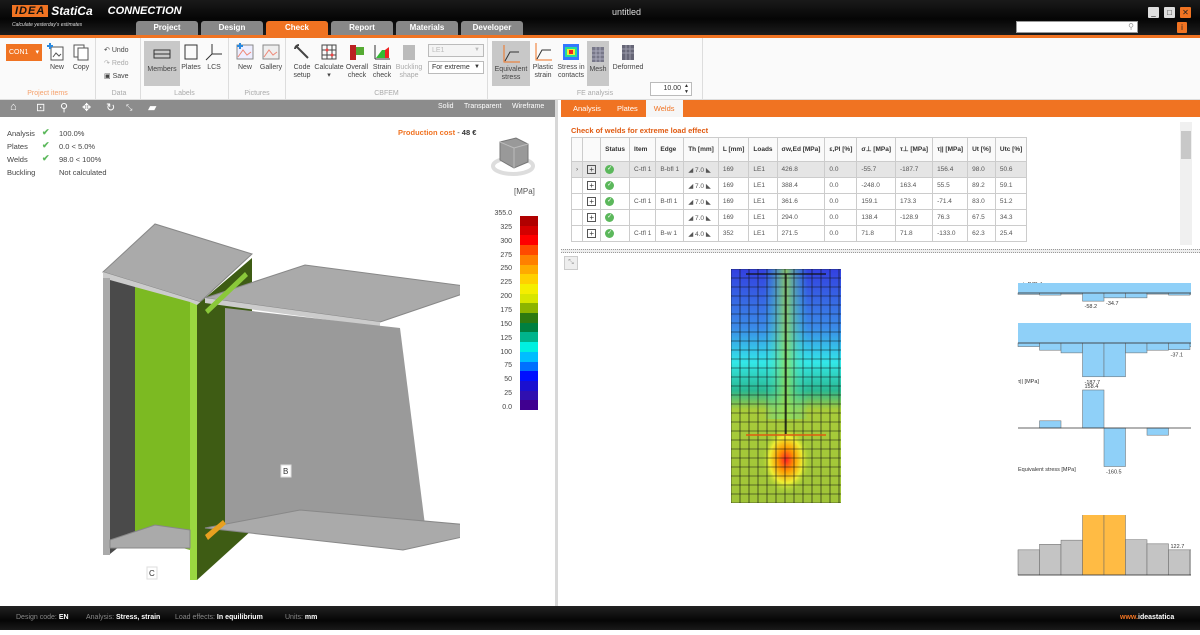 Image resolution: width=1200 pixels, height=635 pixels. I want to click on strain-check-button: Strain check, so click(382, 61).